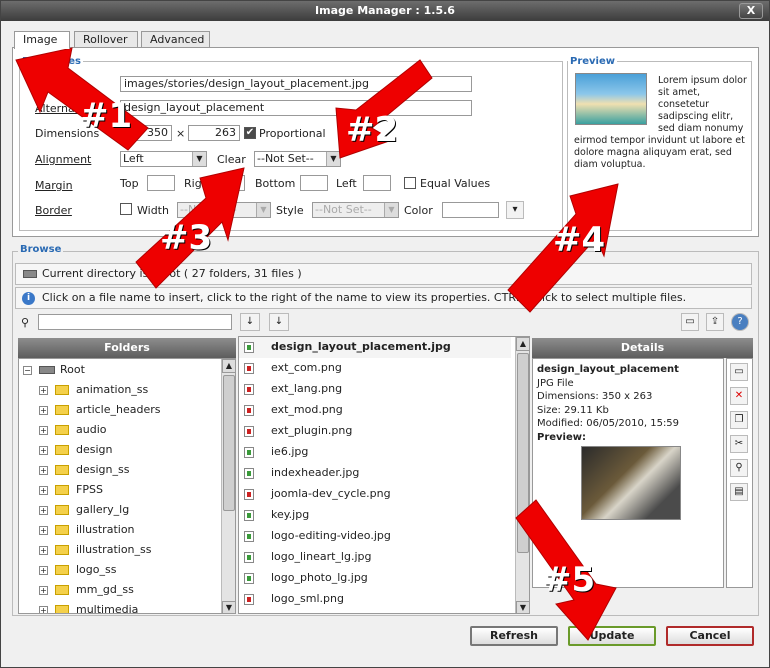 Image resolution: width=770 pixels, height=668 pixels. Describe the element at coordinates (608, 423) in the screenshot. I see `details-modified: Modified: 06/05/2010, 15:59` at that location.